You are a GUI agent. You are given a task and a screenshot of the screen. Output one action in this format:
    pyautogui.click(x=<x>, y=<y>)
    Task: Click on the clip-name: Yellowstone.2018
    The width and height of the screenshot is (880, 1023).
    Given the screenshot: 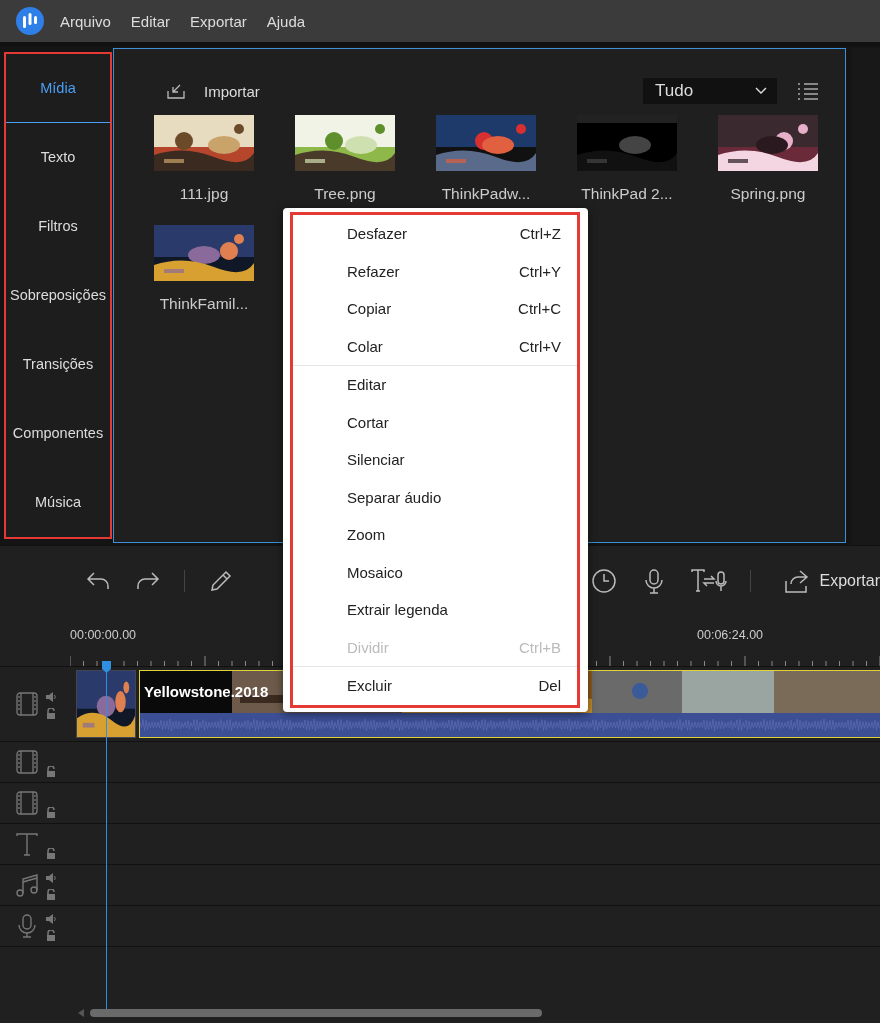 What is the action you would take?
    pyautogui.click(x=206, y=691)
    